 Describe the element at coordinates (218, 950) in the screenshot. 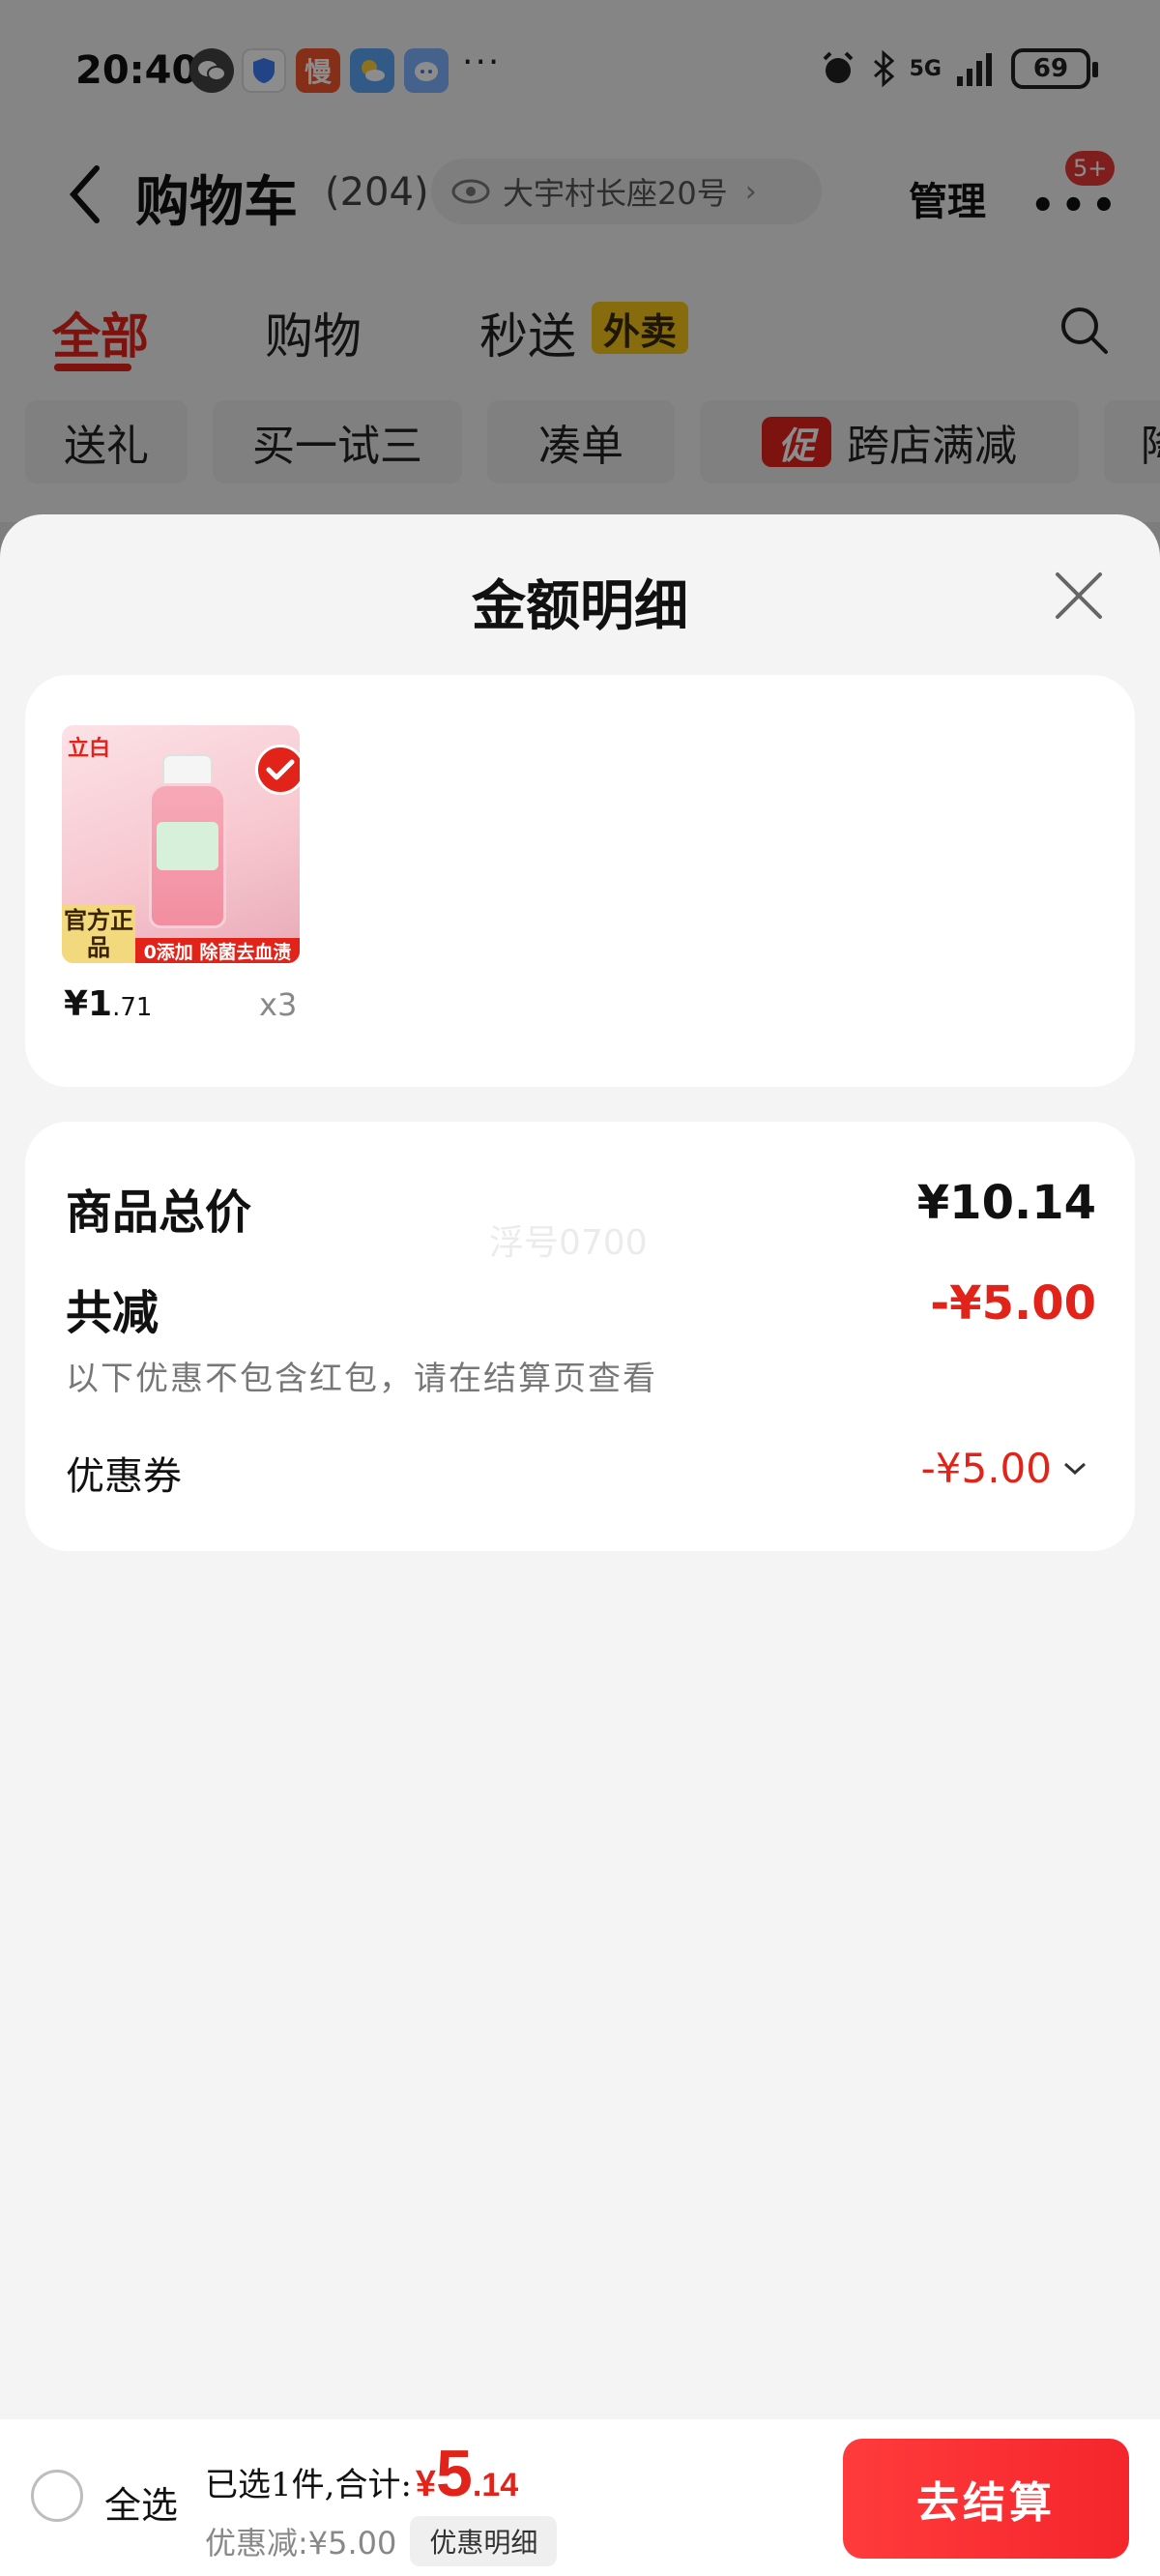

I see `product-ribbon: 0添加 除菌去血渍` at that location.